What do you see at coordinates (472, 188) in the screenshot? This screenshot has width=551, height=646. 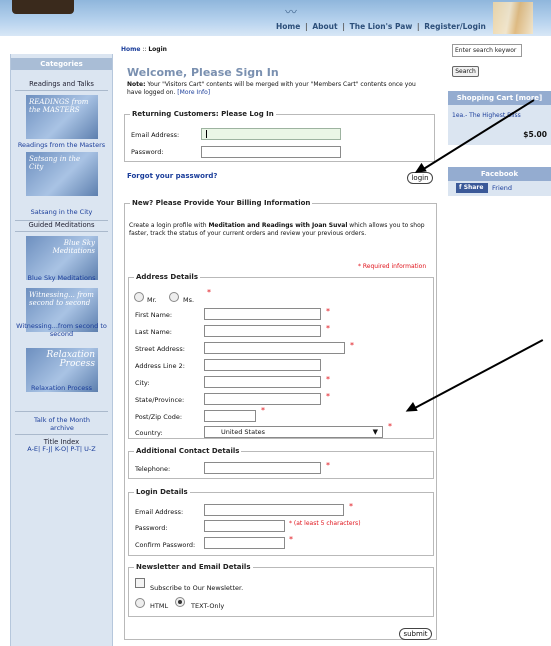 I see `facebook-share-button: f Share` at bounding box center [472, 188].